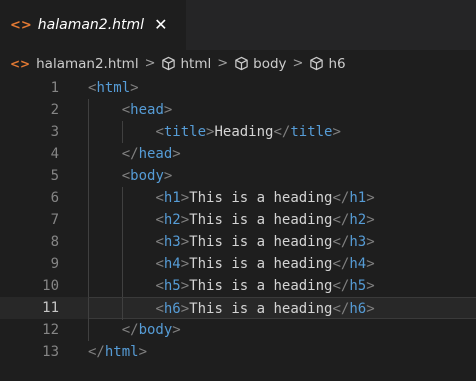  I want to click on breadcrumb-item-h6: h6, so click(327, 63).